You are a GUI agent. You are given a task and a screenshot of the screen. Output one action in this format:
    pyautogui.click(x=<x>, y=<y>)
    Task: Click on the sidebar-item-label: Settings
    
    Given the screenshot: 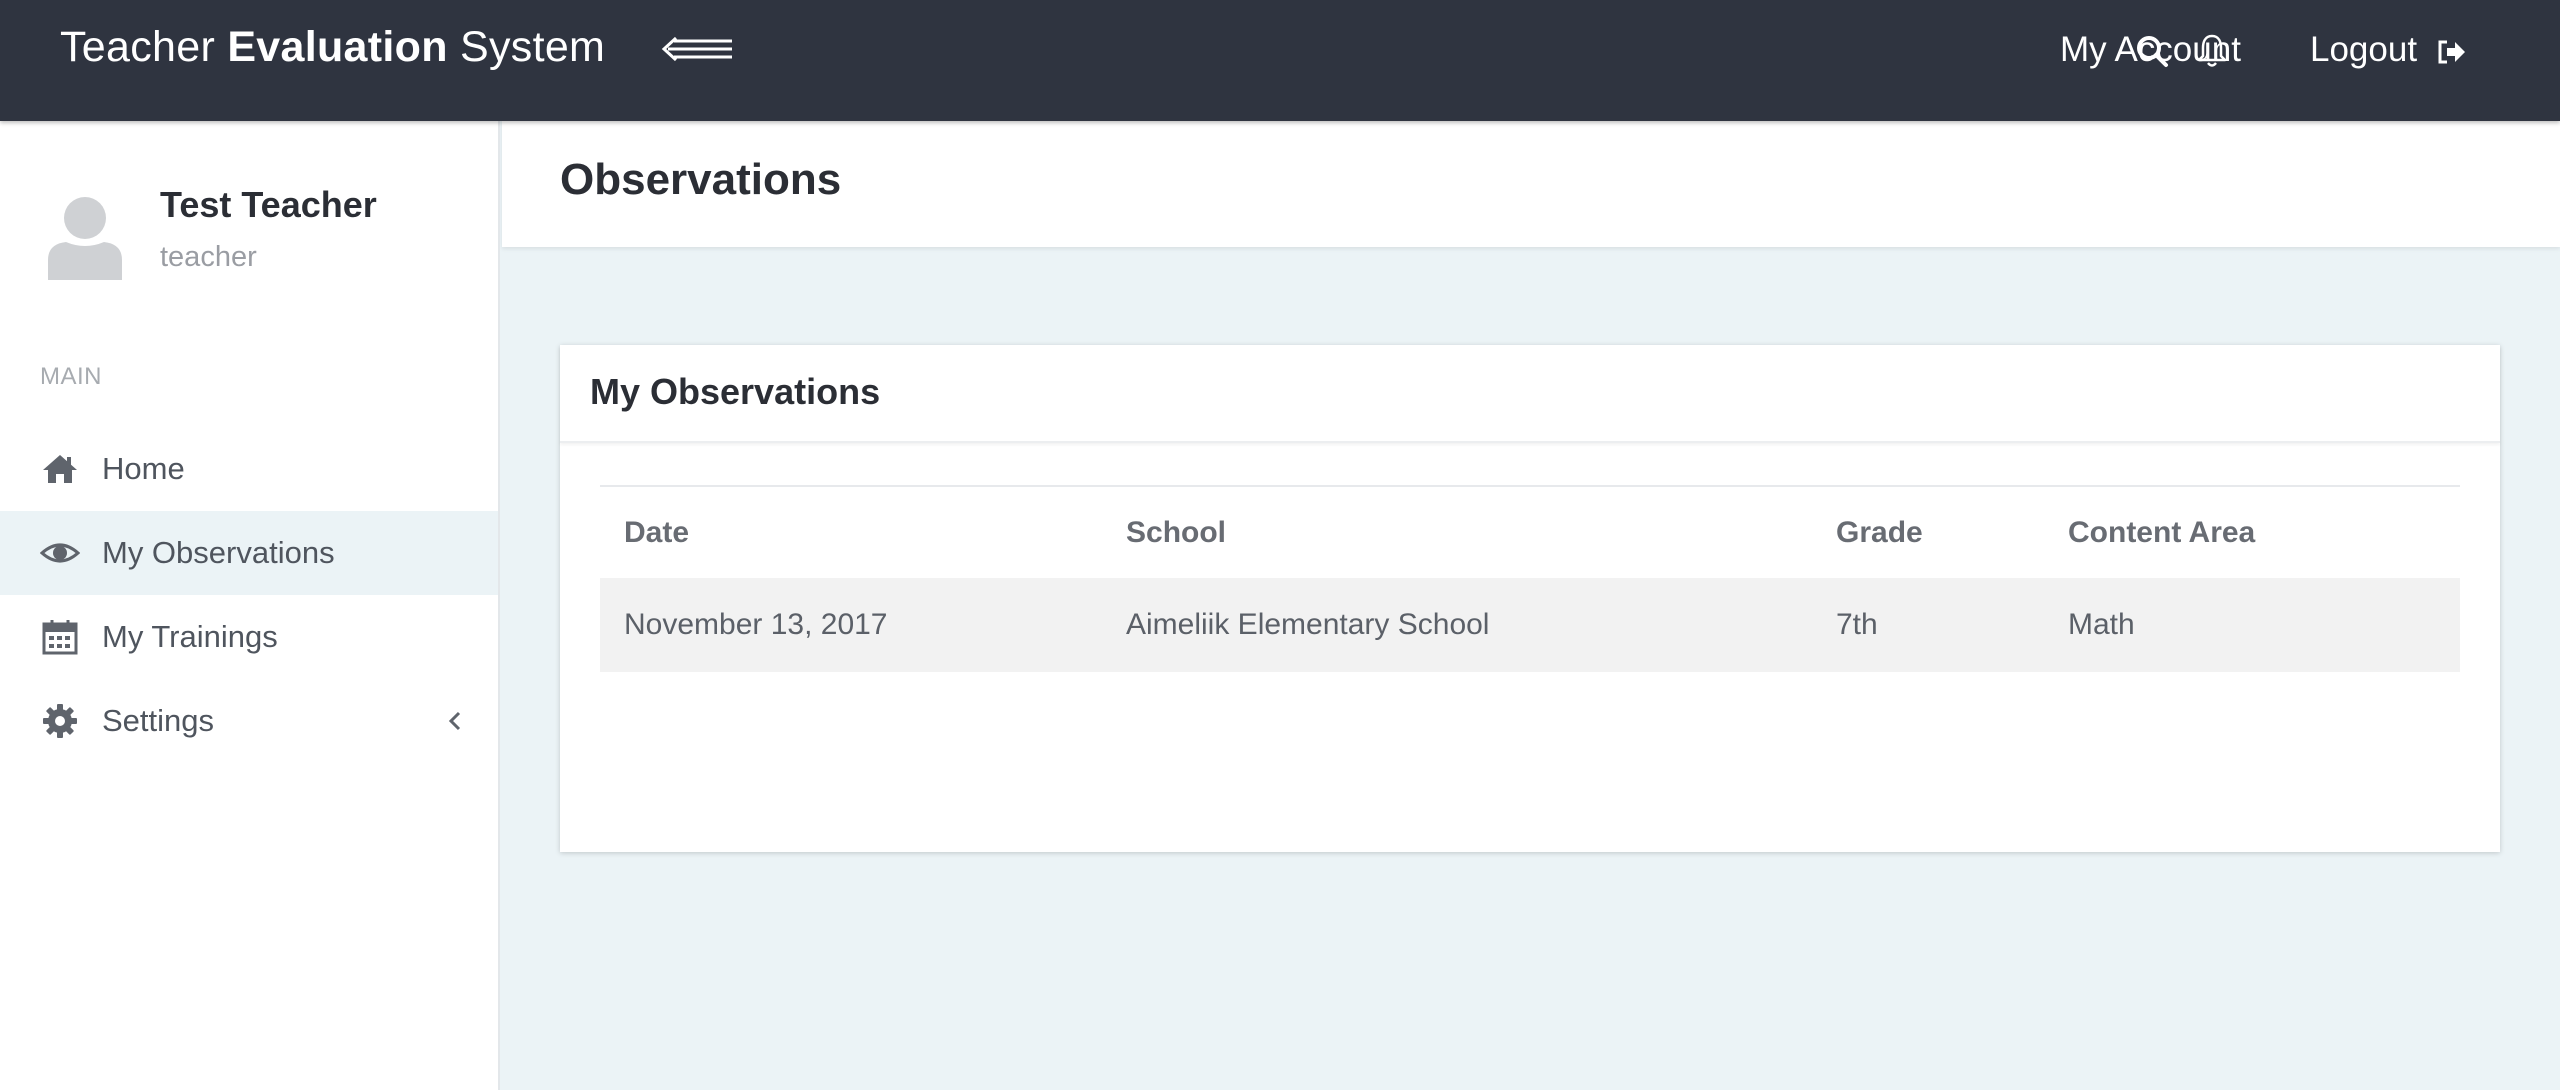 What is the action you would take?
    pyautogui.click(x=158, y=720)
    